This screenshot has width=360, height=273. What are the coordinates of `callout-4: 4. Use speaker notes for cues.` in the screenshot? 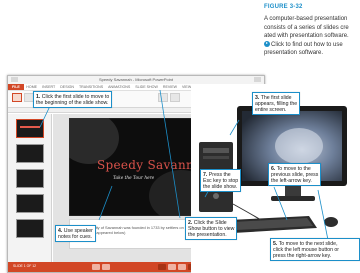 It's located at (75, 234).